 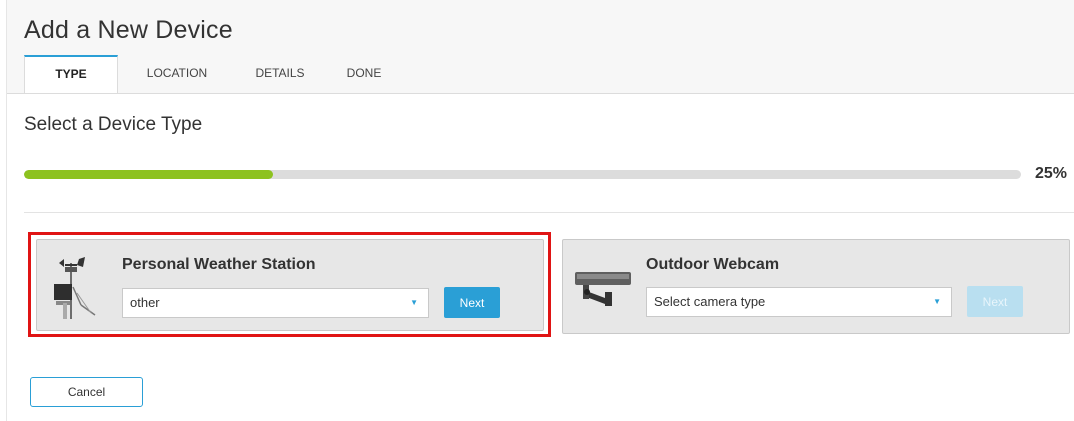 What do you see at coordinates (816, 286) in the screenshot?
I see `card-outdoor-webcam: Outdoor Webcam Select camera type ▼ Next` at bounding box center [816, 286].